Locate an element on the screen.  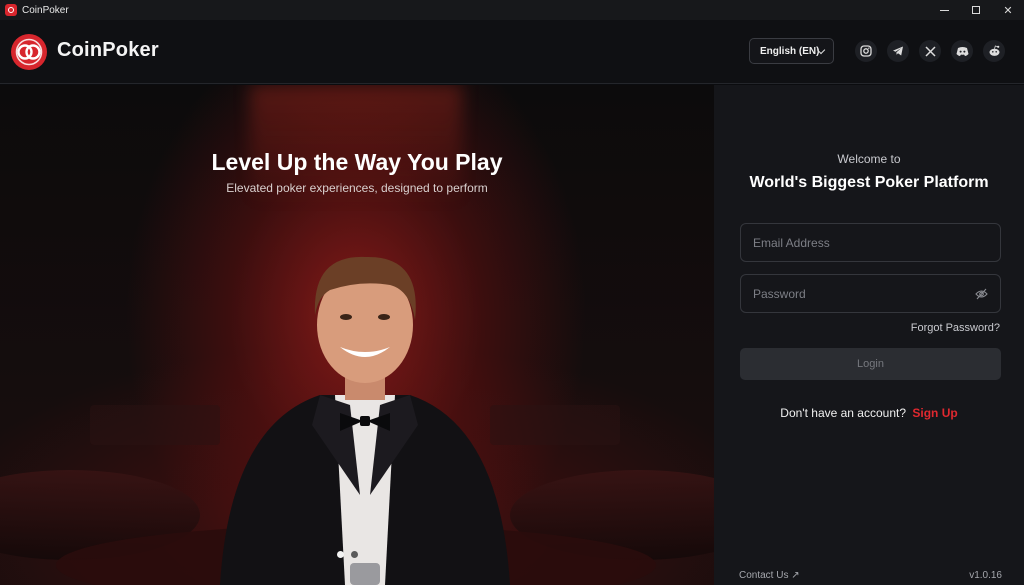
reddit-button is located at coordinates (994, 51).